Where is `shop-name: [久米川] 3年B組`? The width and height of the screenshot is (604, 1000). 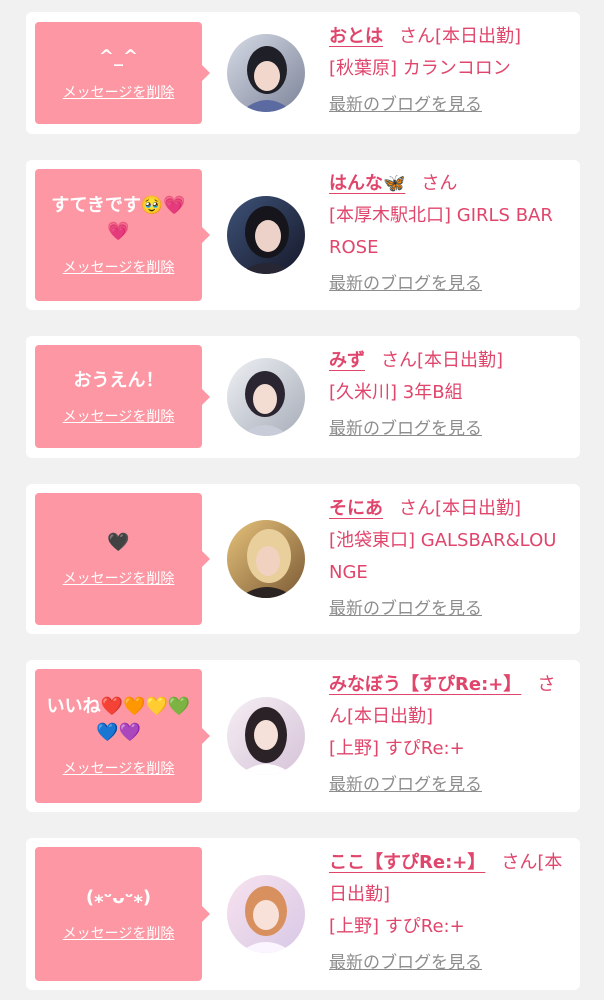 shop-name: [久米川] 3年B組 is located at coordinates (396, 392).